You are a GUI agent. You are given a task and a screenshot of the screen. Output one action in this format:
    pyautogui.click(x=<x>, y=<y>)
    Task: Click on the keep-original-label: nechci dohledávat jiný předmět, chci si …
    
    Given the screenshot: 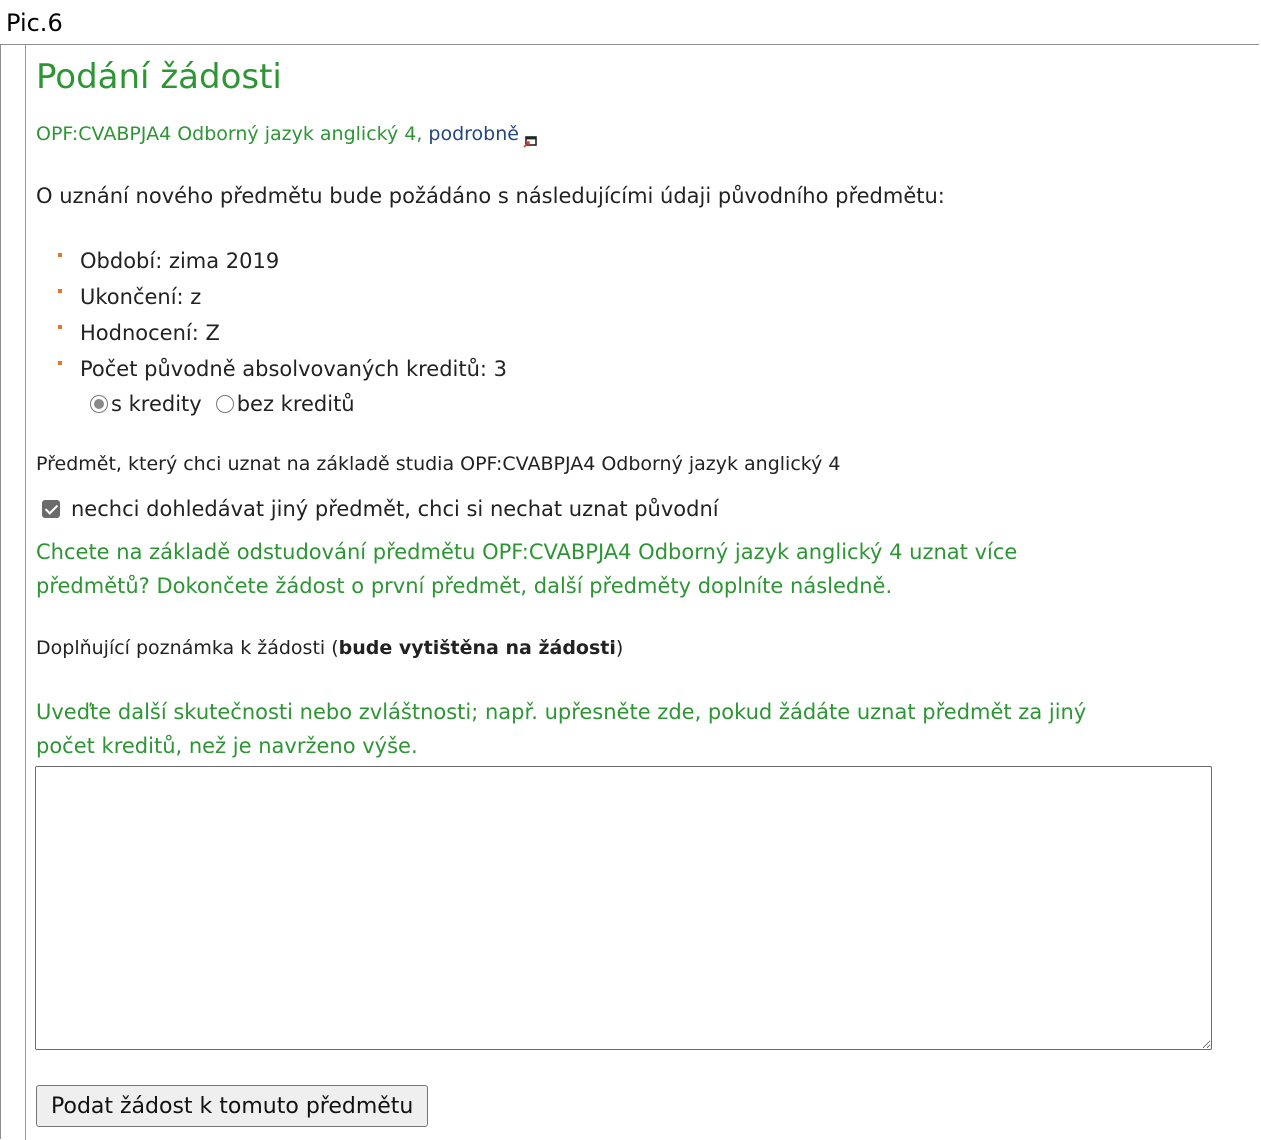 What is the action you would take?
    pyautogui.click(x=395, y=509)
    